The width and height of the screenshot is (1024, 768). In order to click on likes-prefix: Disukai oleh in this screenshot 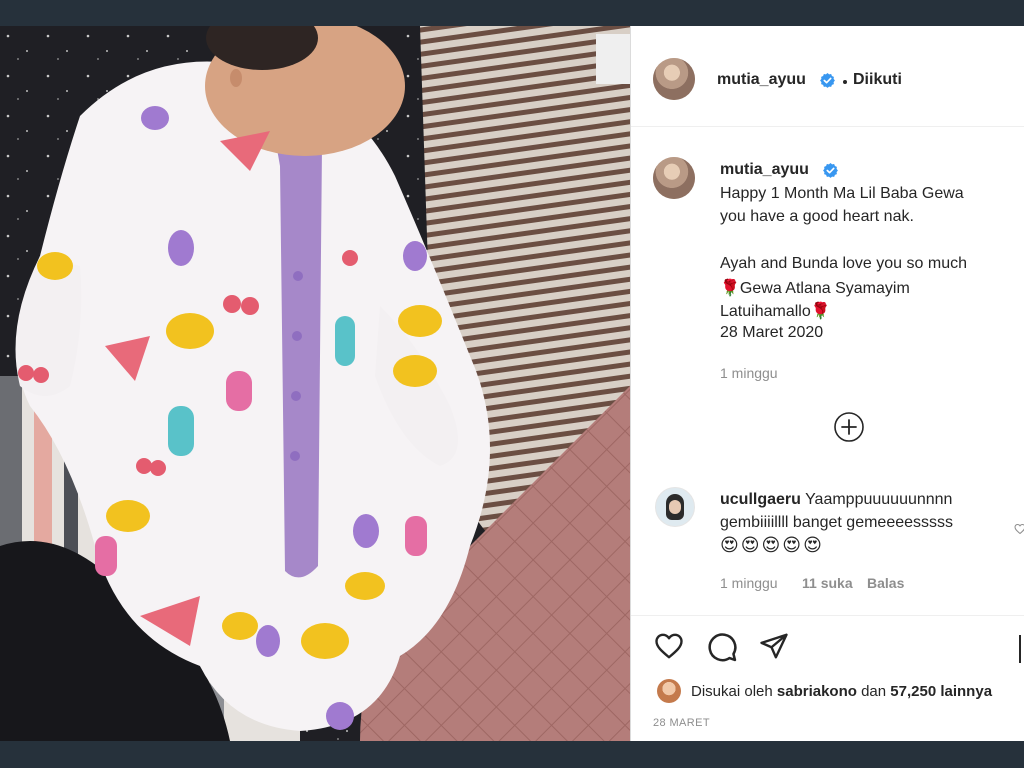, I will do `click(732, 691)`.